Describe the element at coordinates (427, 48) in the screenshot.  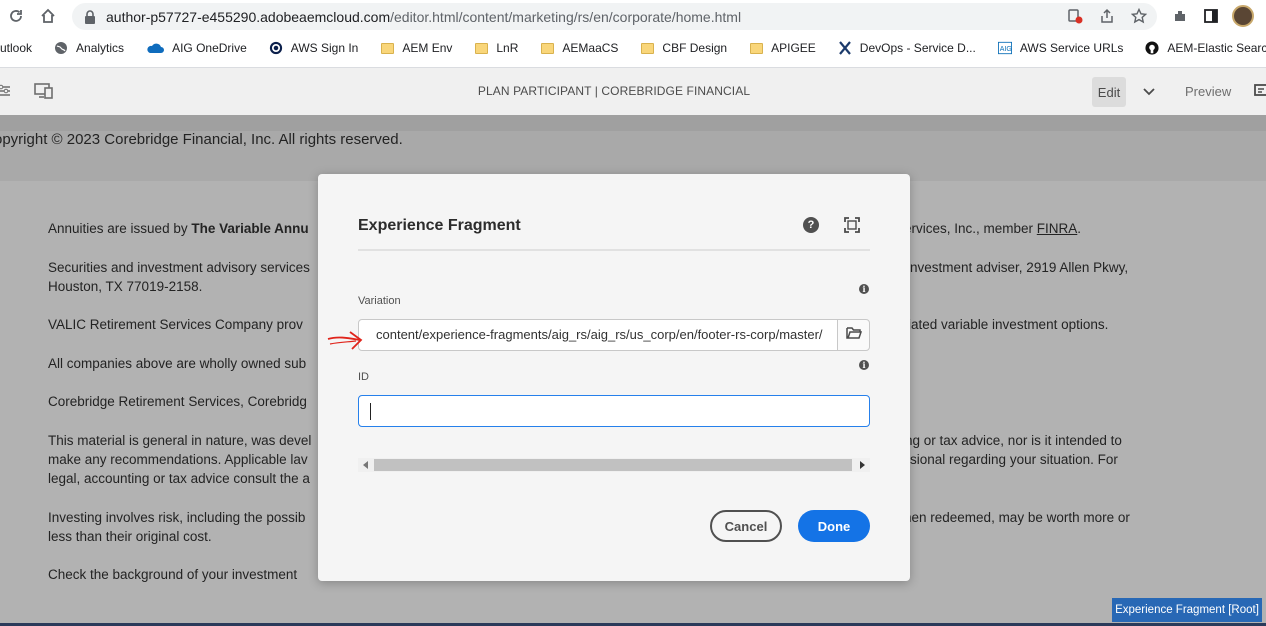
I see `bookmark-label: AEM Env` at that location.